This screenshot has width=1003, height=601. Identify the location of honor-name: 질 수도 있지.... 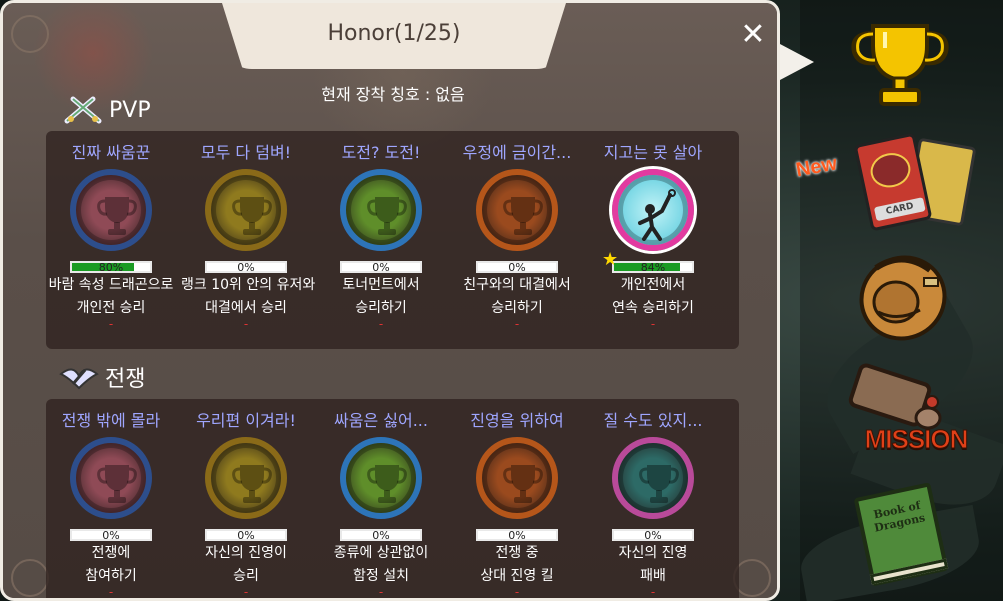
(653, 420).